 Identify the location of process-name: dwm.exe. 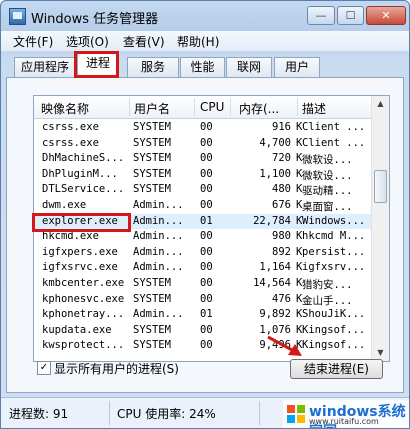
(64, 205).